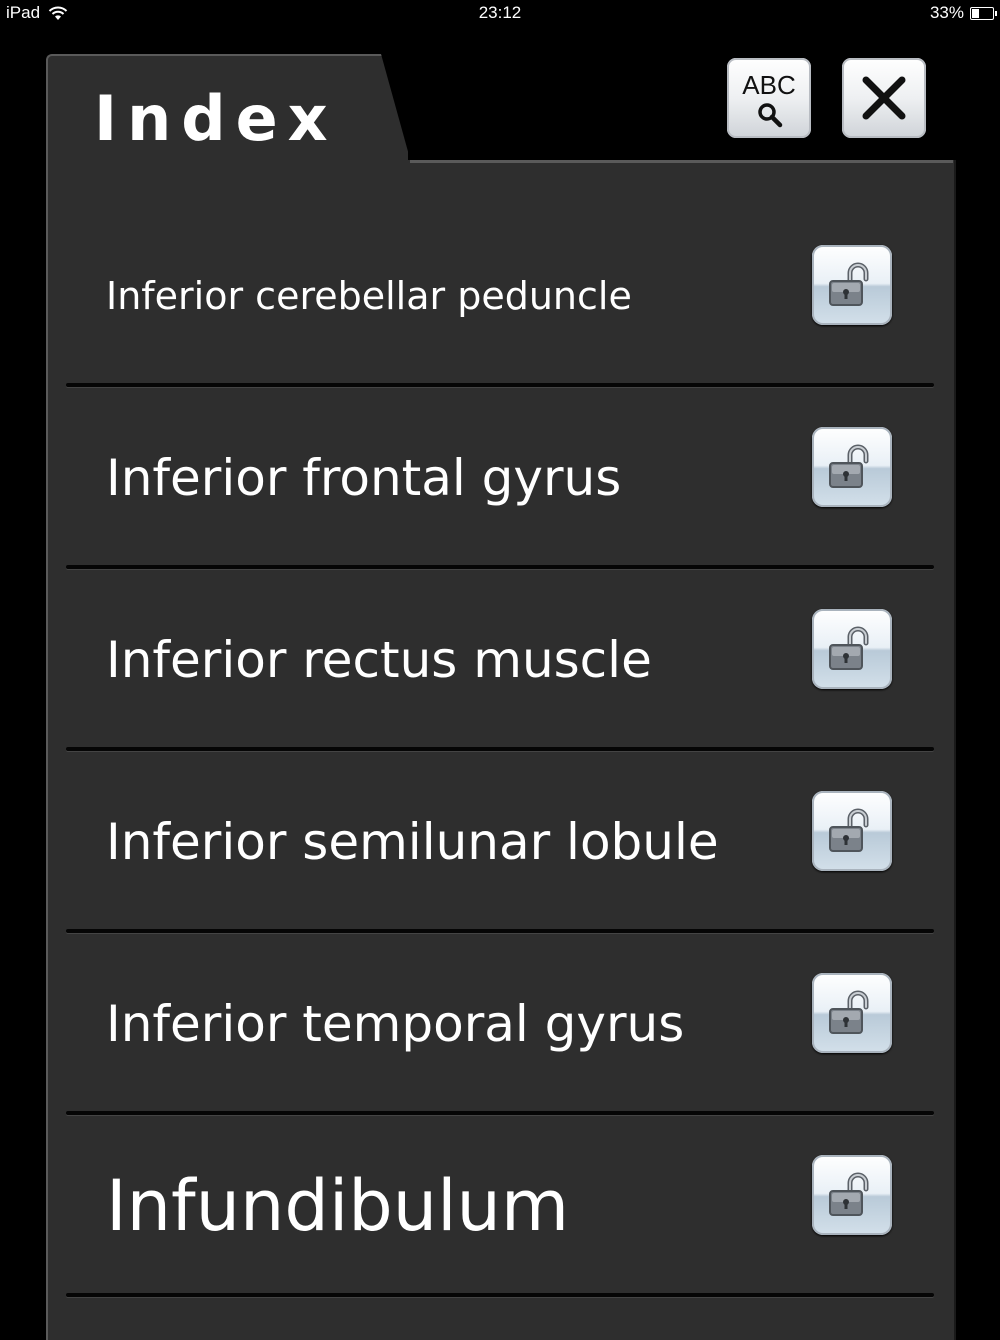 This screenshot has height=1340, width=1000. I want to click on status-time: 23:12, so click(500, 12).